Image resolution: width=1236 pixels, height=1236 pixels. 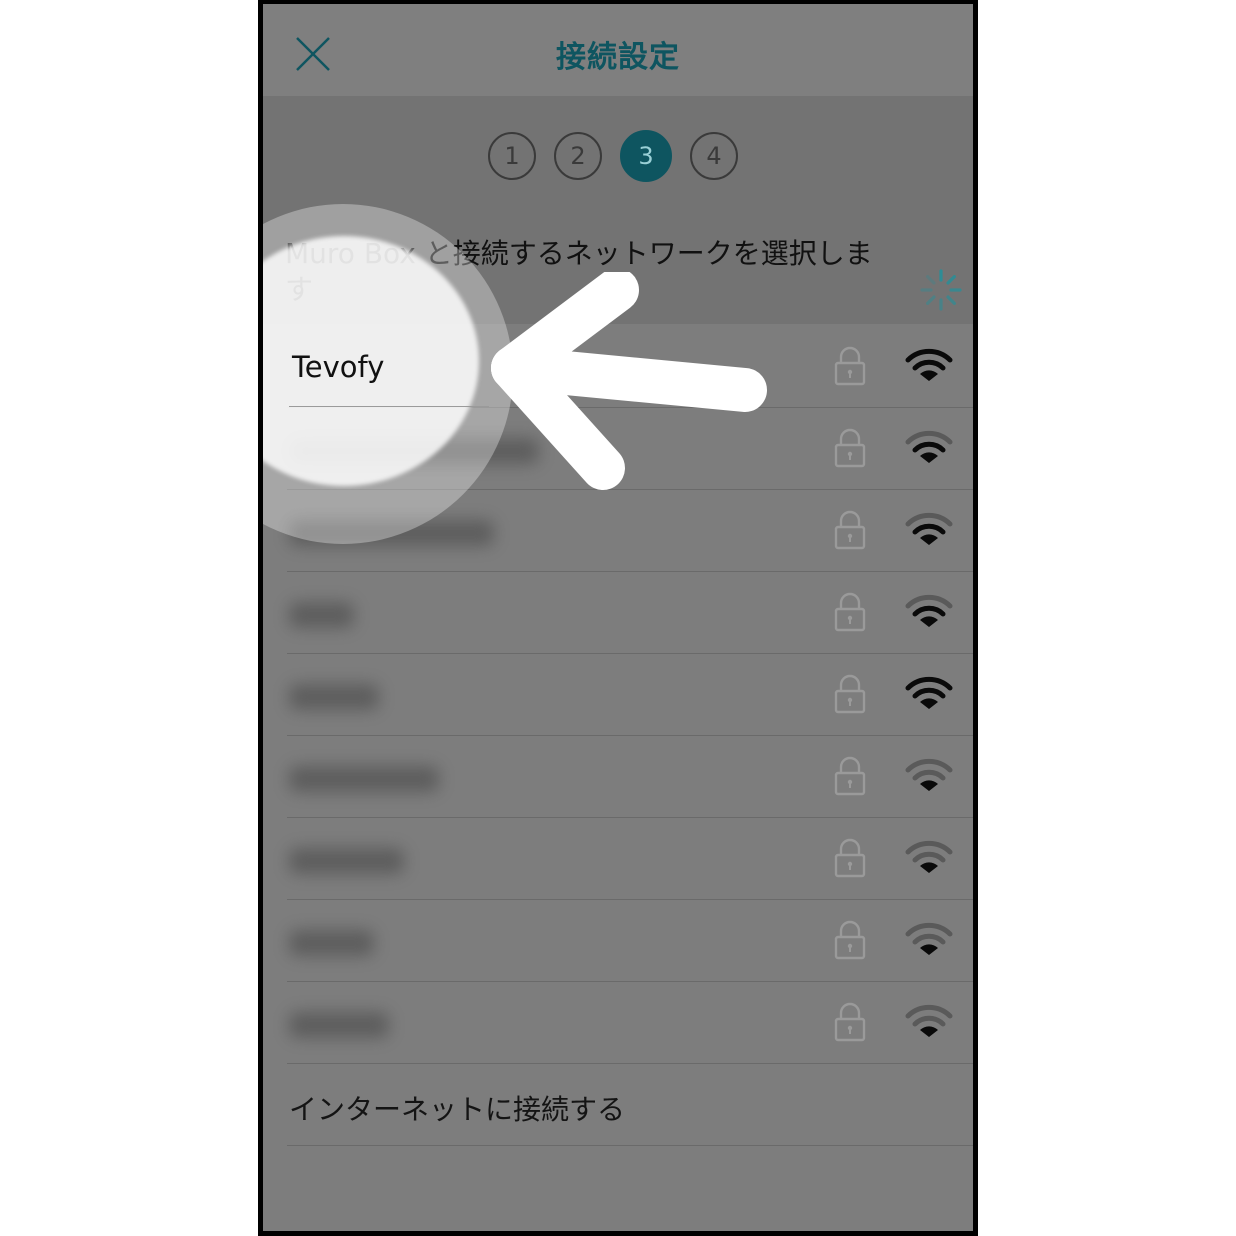 What do you see at coordinates (629, 381) in the screenshot?
I see `pointer-arrow-icon` at bounding box center [629, 381].